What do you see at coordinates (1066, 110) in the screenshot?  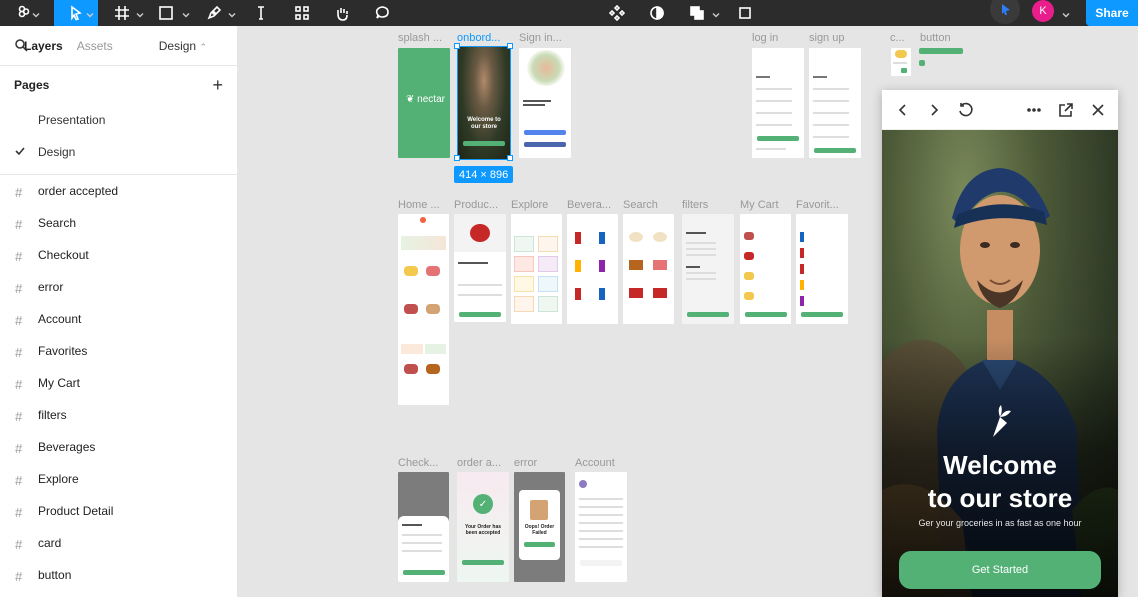 I see `open-external-icon` at bounding box center [1066, 110].